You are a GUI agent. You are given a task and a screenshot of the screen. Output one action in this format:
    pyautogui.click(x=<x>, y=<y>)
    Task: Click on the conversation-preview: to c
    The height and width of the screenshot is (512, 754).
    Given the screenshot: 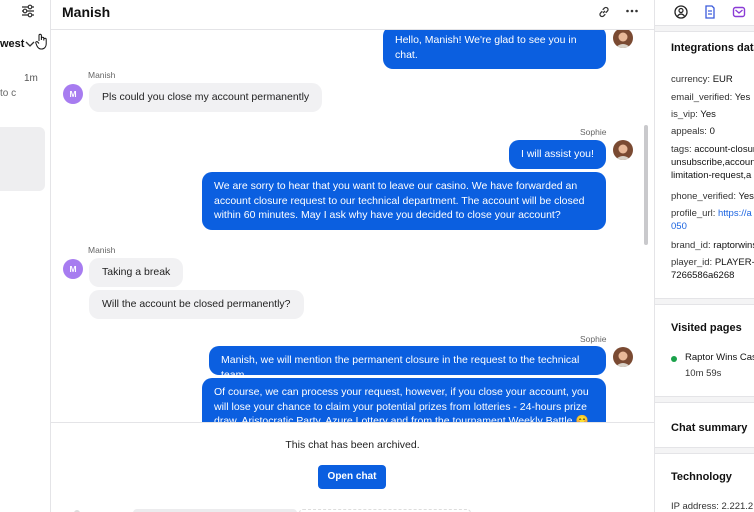 What is the action you would take?
    pyautogui.click(x=8, y=93)
    